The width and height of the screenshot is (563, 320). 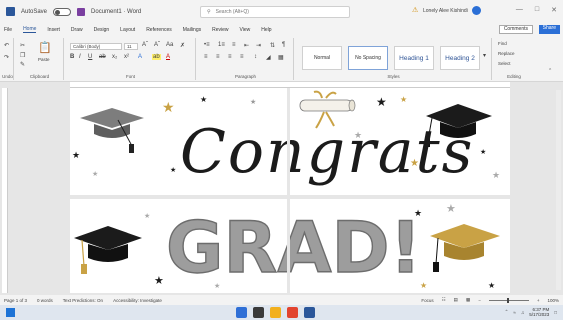 I want to click on tab-design: Design, so click(x=102, y=30).